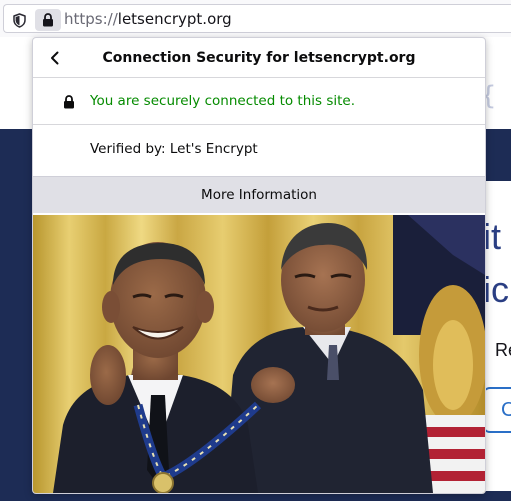  What do you see at coordinates (496, 289) in the screenshot?
I see `page-heading-line2: ic` at bounding box center [496, 289].